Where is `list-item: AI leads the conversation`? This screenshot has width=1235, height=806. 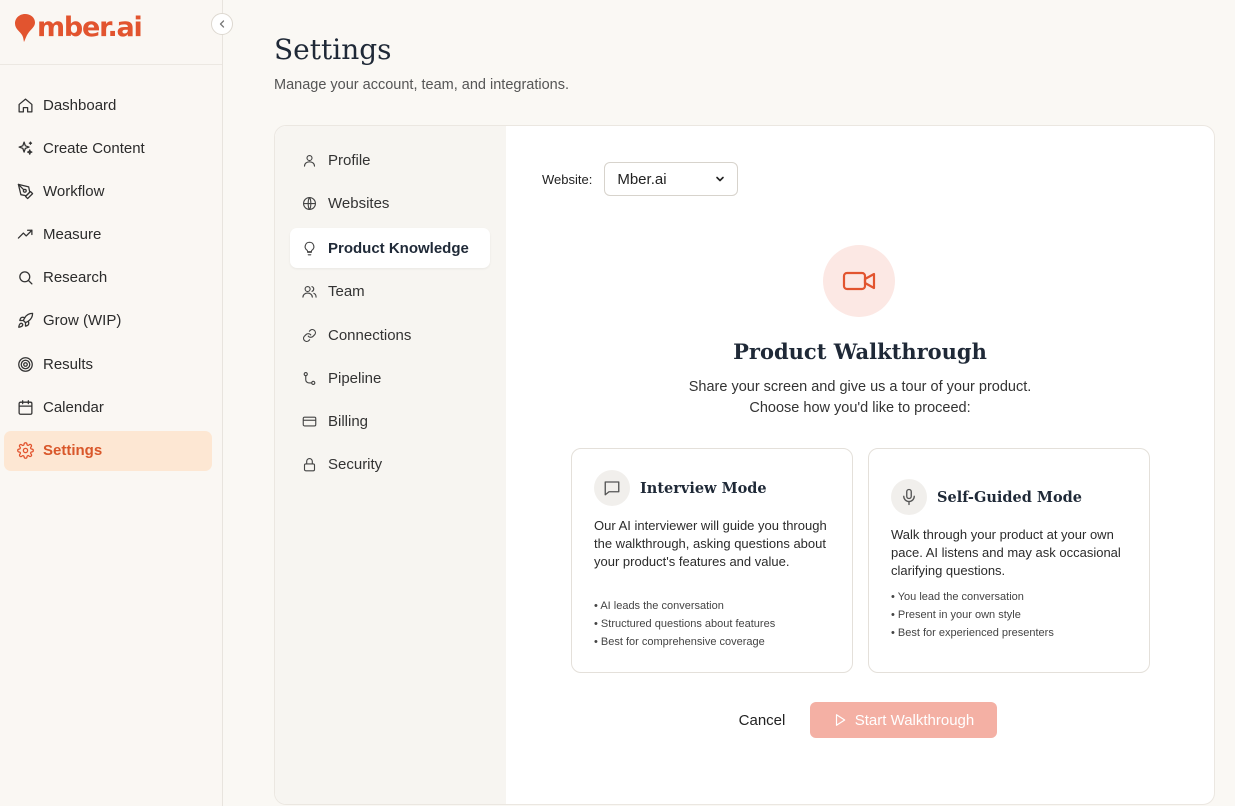
list-item: AI leads the conversation is located at coordinates (718, 606).